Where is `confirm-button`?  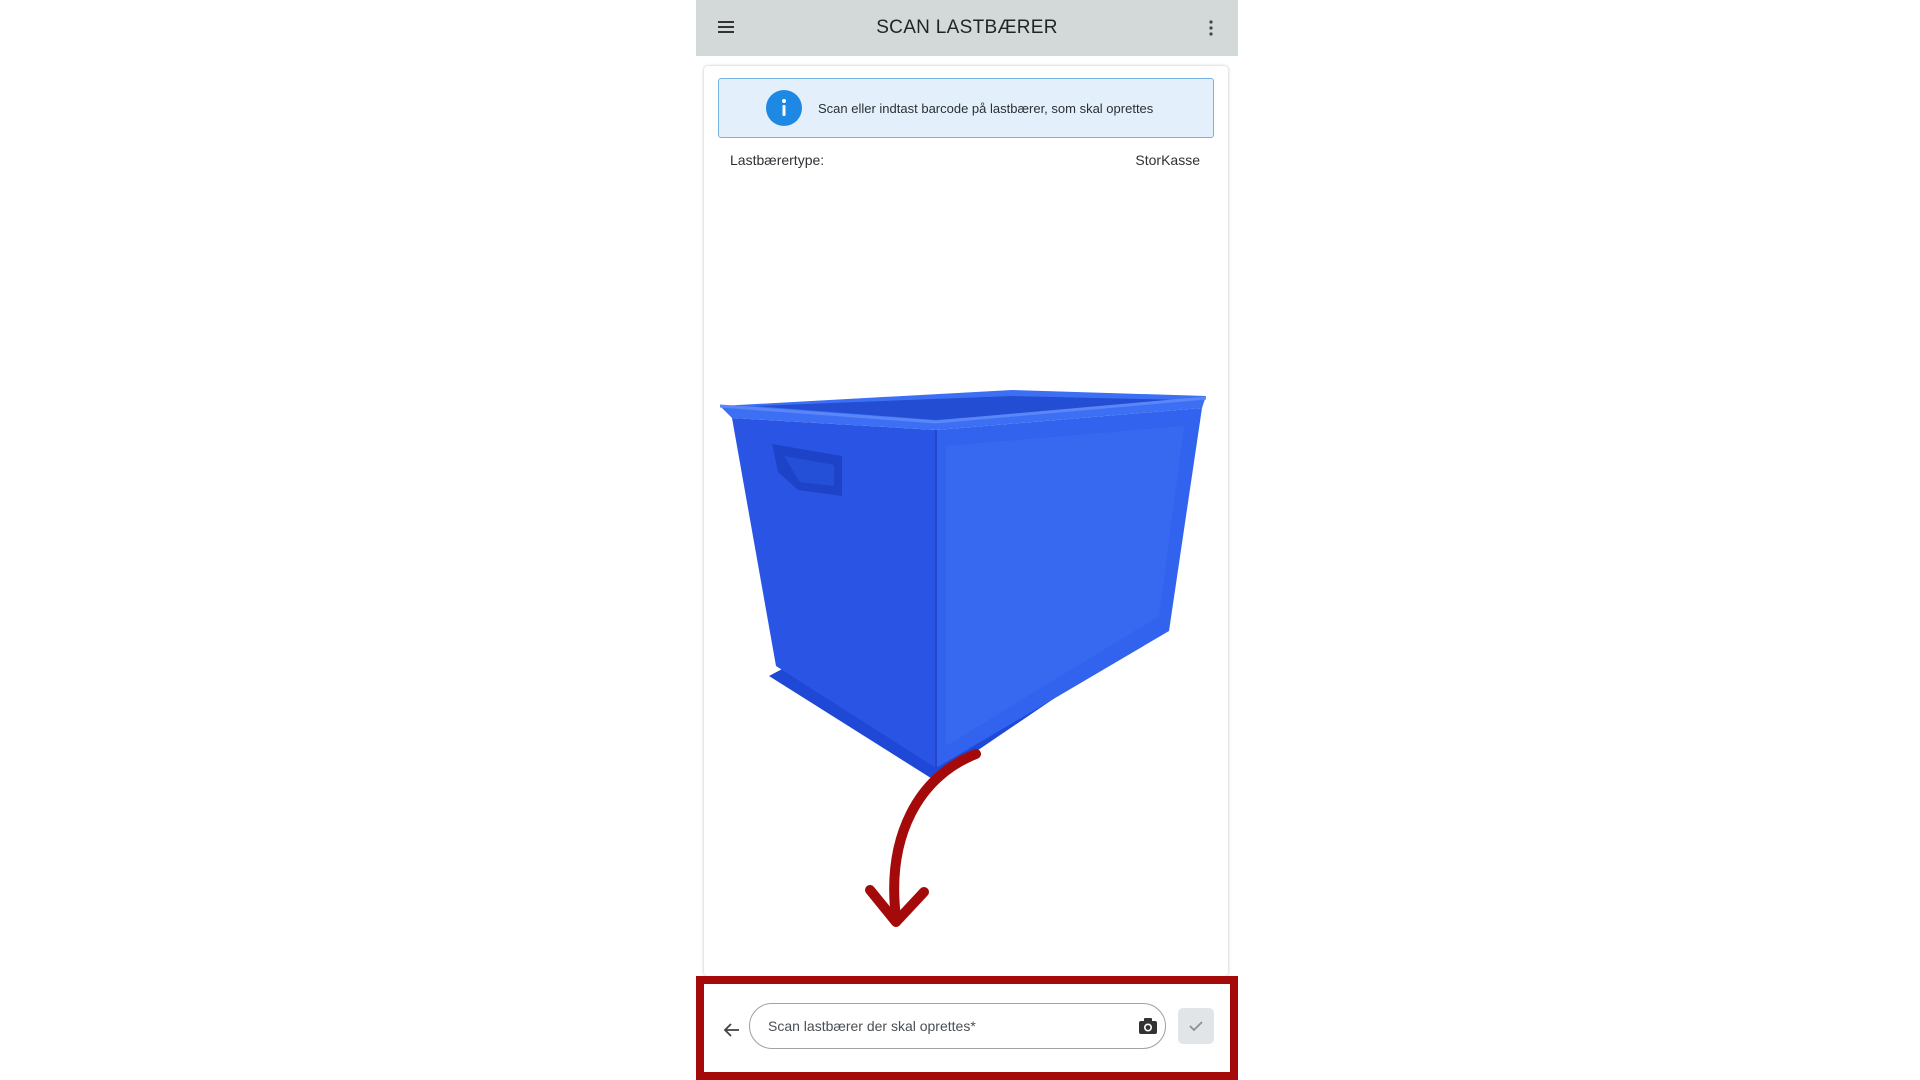
confirm-button is located at coordinates (1196, 1026).